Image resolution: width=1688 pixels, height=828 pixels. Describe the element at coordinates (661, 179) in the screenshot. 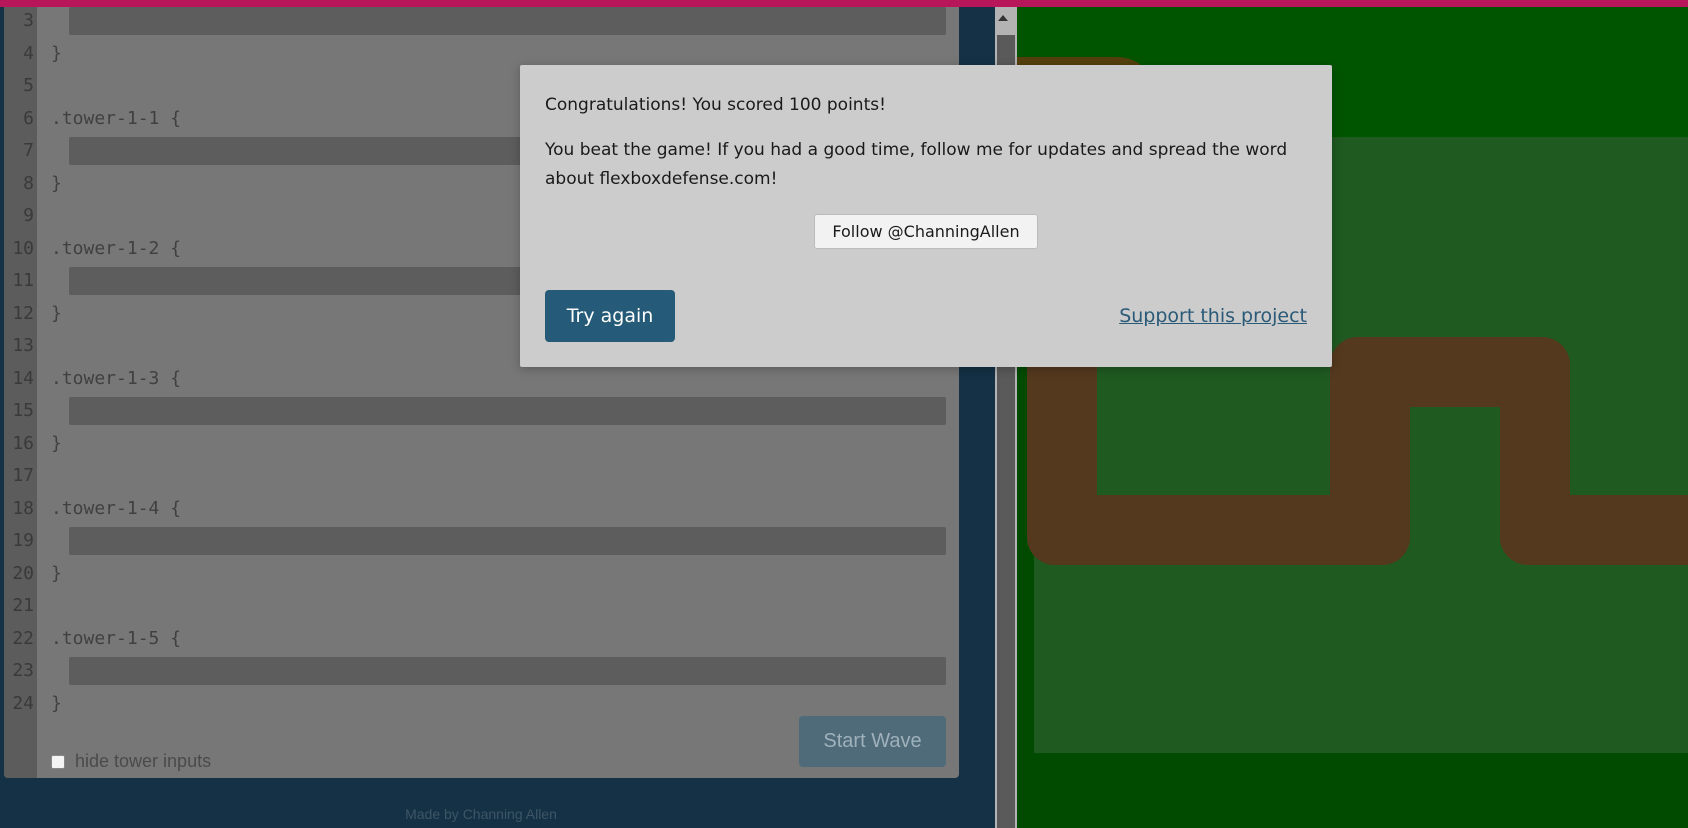

I see `beat-game-message-line2: about flexboxdefense.com!` at that location.